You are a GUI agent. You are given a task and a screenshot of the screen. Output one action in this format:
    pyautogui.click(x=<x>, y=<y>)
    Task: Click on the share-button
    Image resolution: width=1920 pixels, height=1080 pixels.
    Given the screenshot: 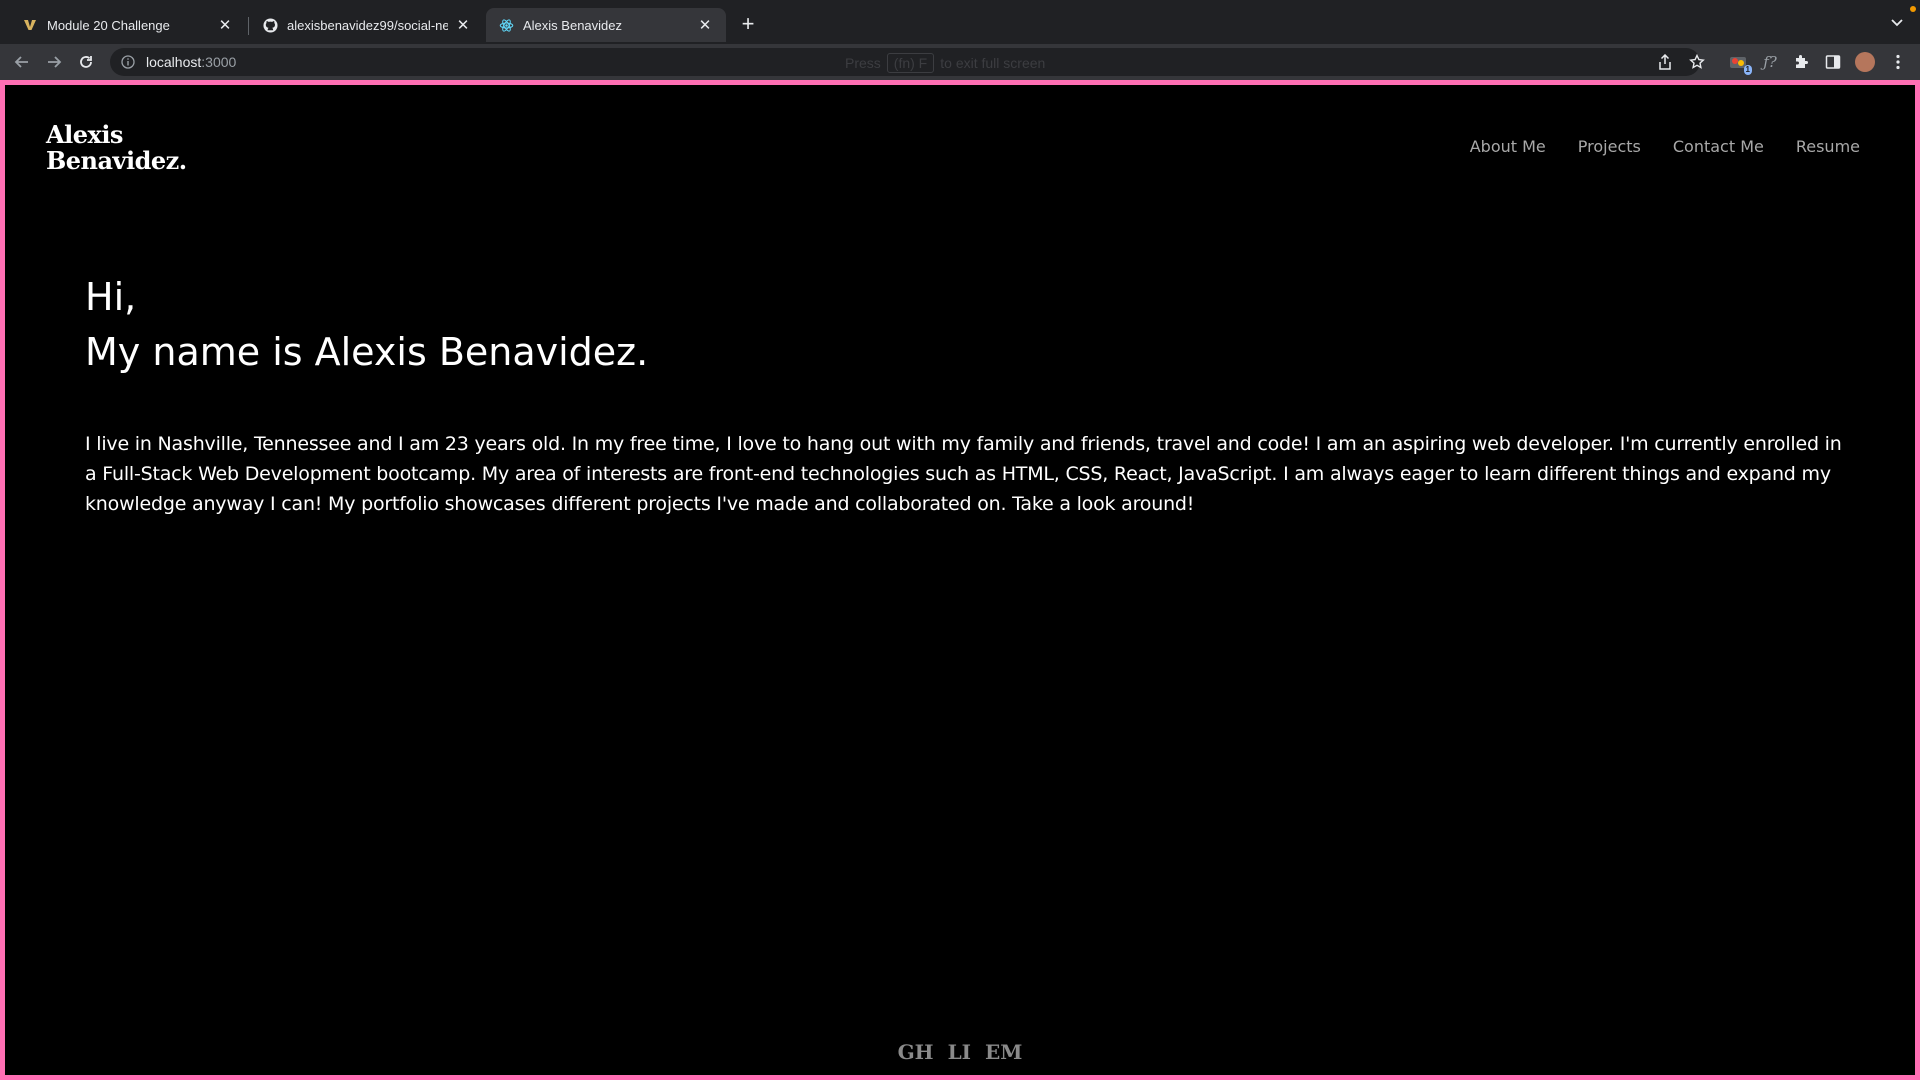 What is the action you would take?
    pyautogui.click(x=1665, y=62)
    